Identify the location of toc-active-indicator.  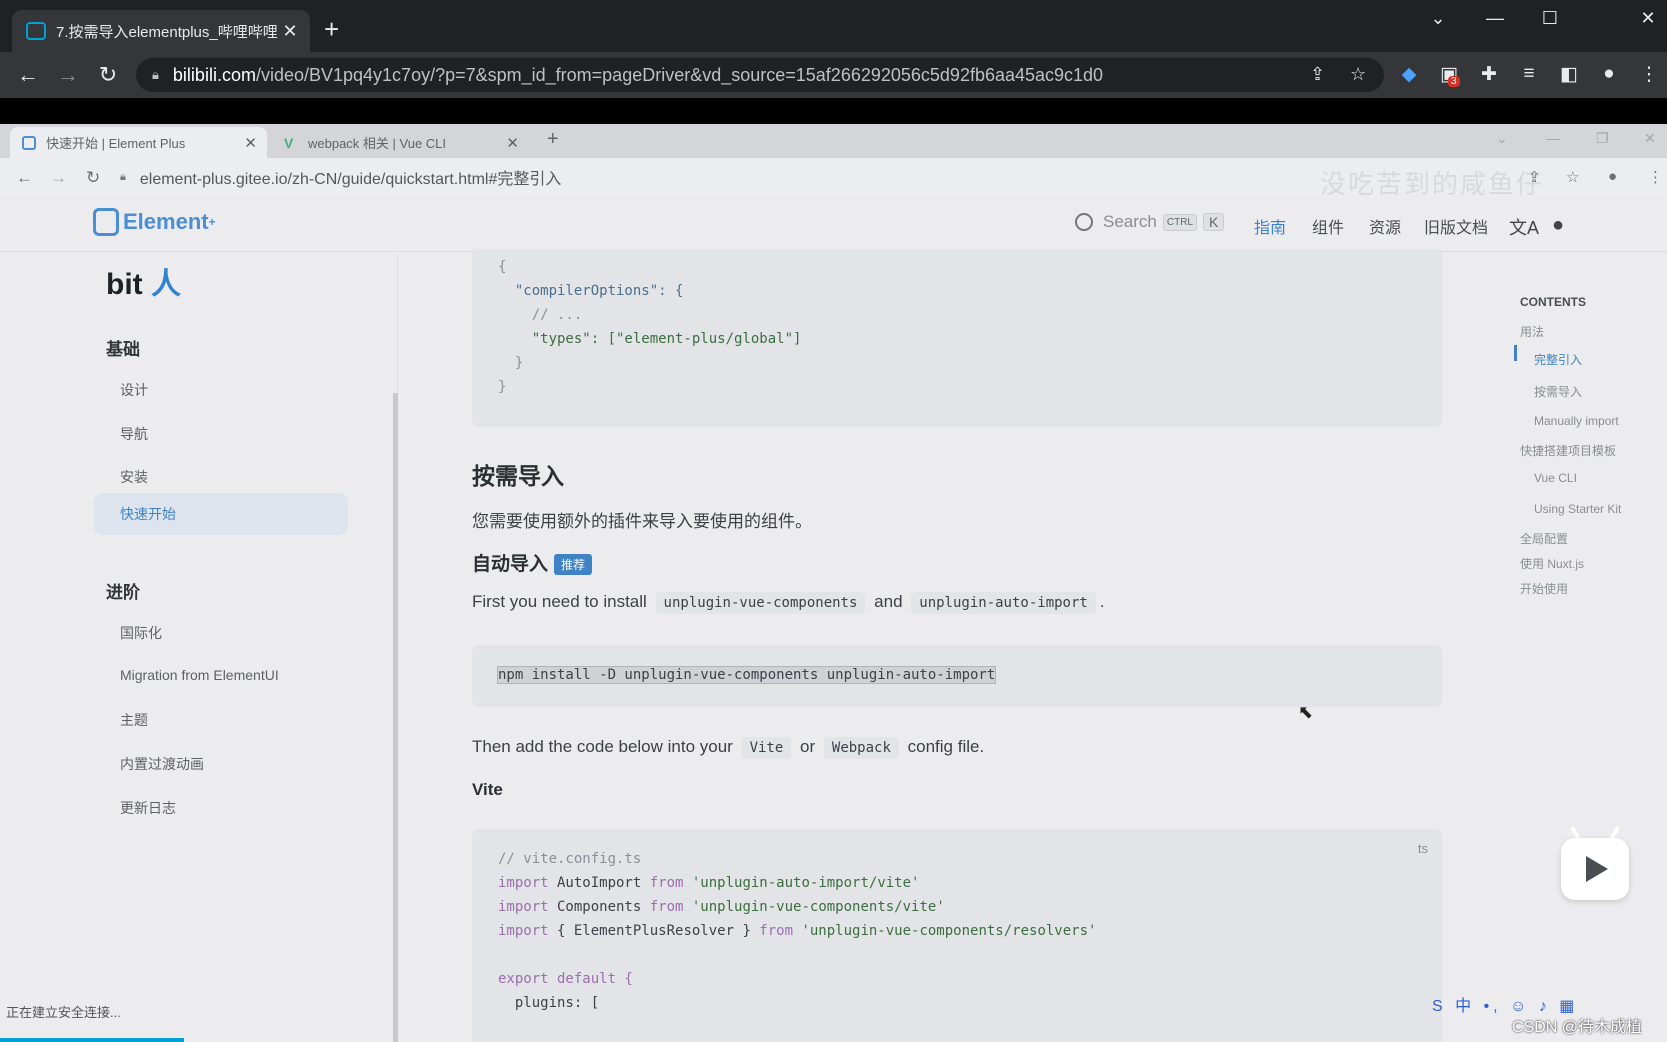
(1515, 353).